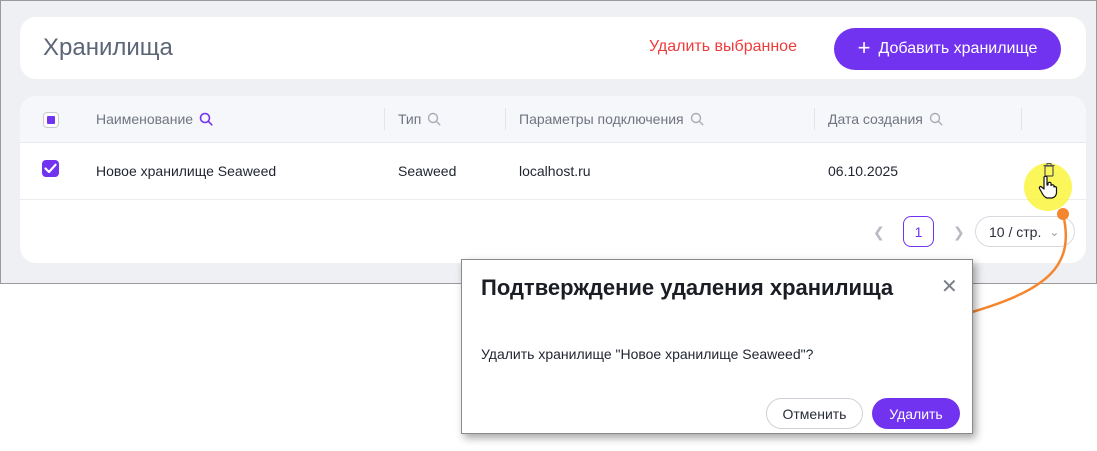  I want to click on column-label: Наименование, so click(145, 119).